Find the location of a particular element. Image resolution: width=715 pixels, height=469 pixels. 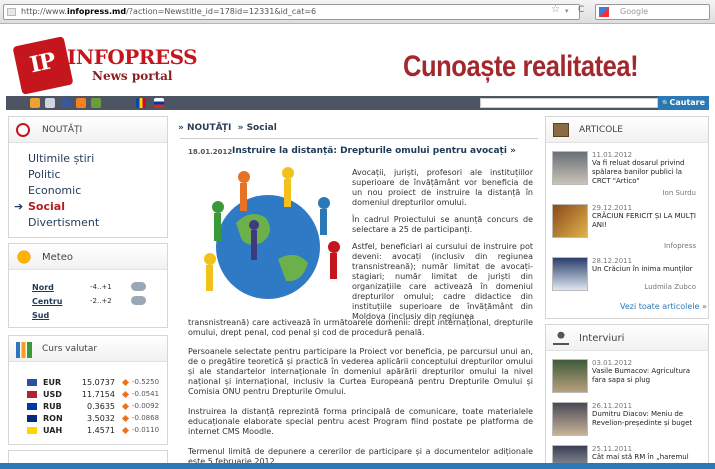

flag-md-icon is located at coordinates (141, 103).